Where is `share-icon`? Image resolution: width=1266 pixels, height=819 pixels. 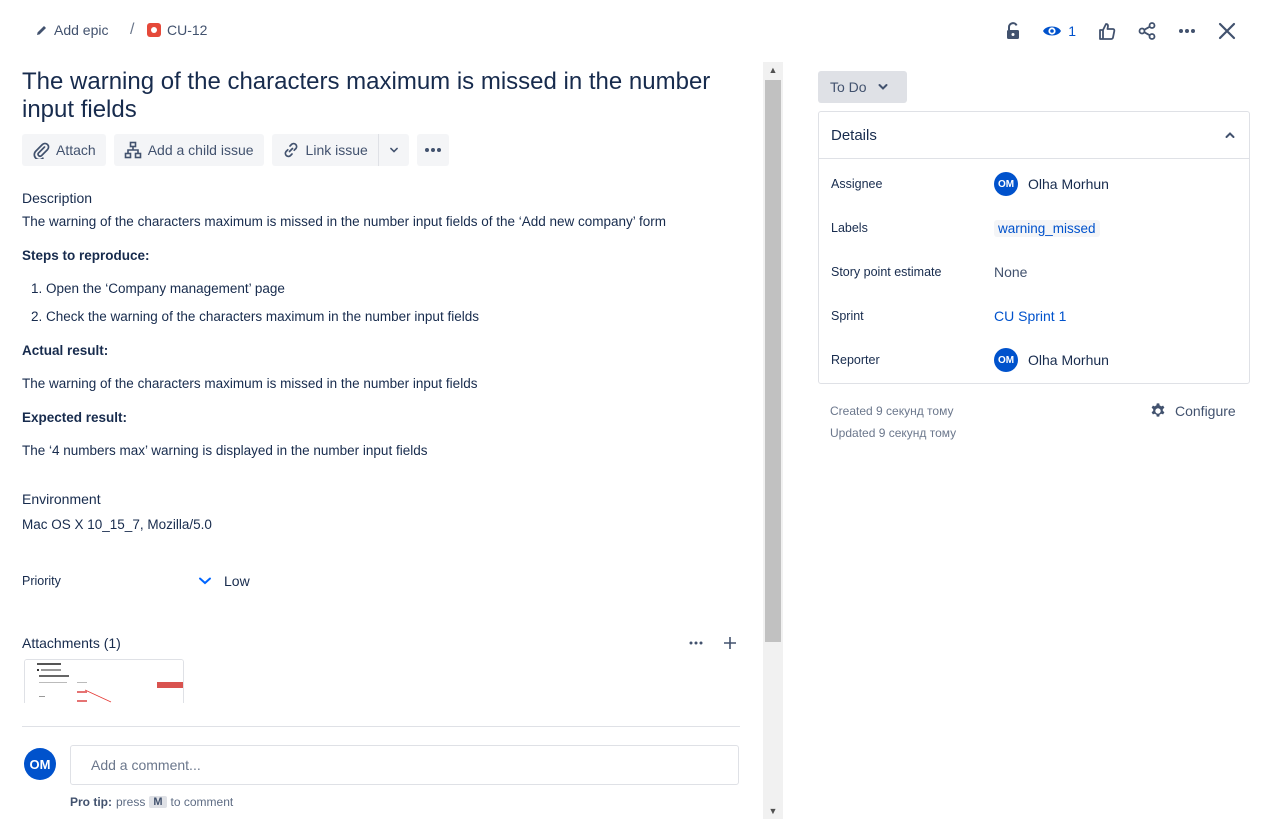 share-icon is located at coordinates (1147, 31).